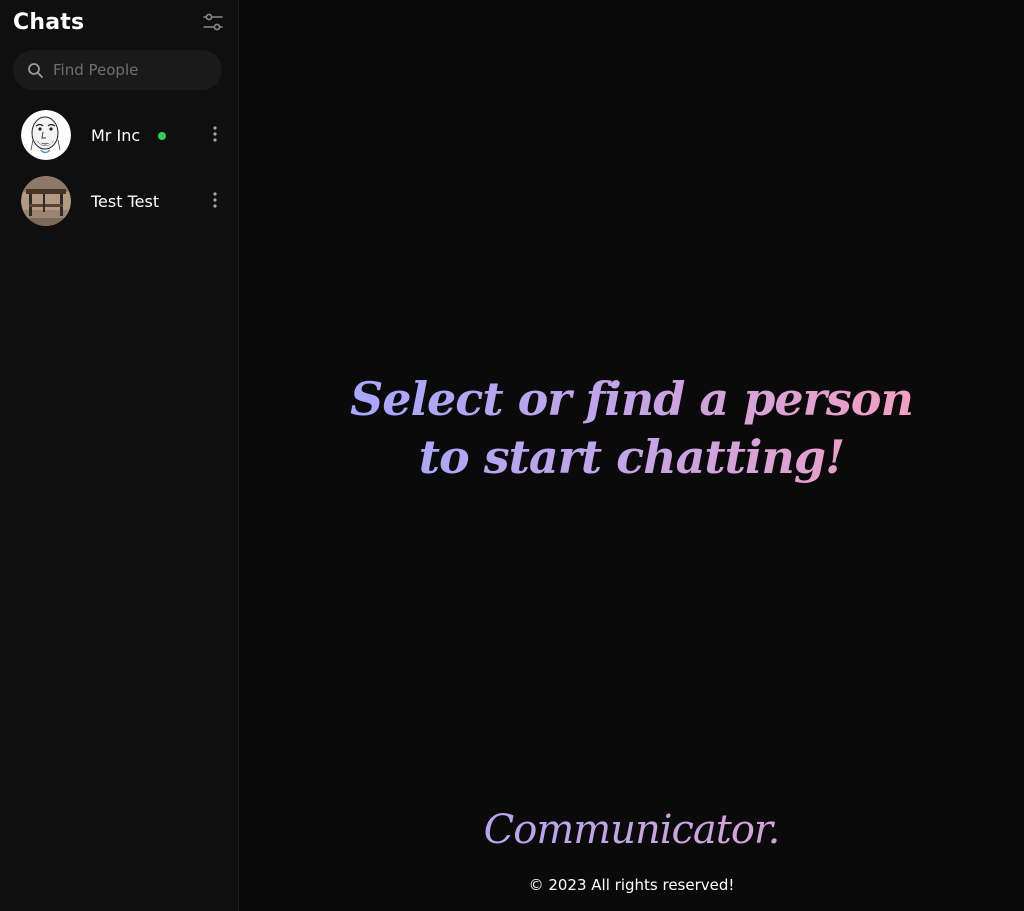 This screenshot has height=911, width=1024. What do you see at coordinates (162, 136) in the screenshot?
I see `online-status-dot` at bounding box center [162, 136].